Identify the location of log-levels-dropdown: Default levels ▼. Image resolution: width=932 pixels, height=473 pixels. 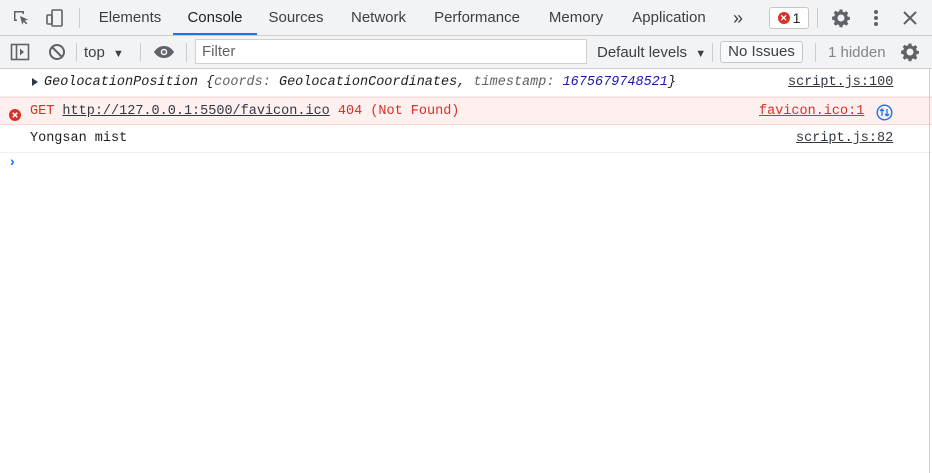
(651, 52).